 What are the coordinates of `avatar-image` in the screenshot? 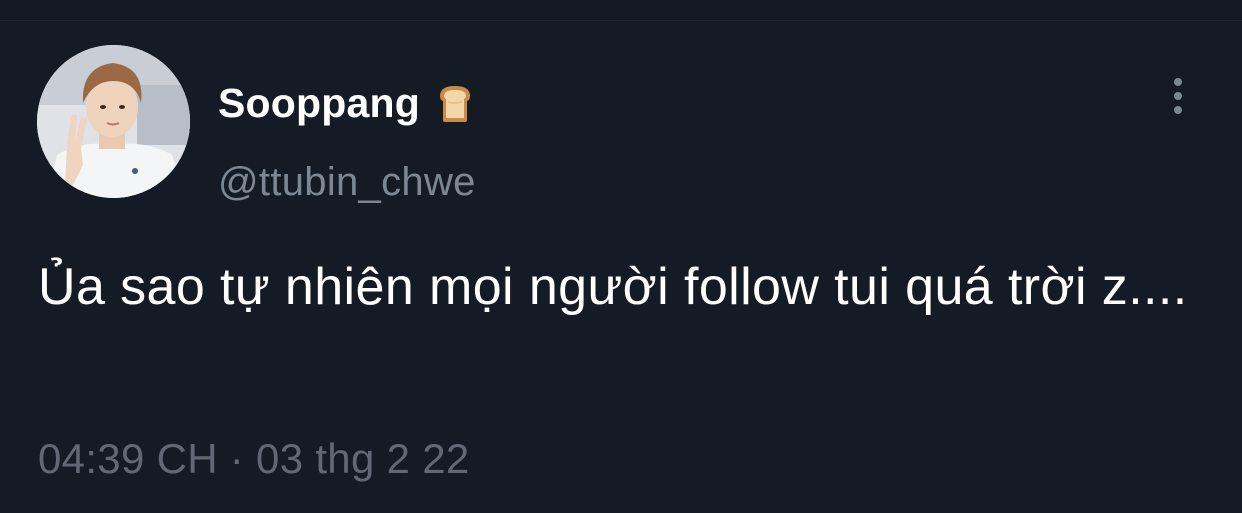 It's located at (113, 121).